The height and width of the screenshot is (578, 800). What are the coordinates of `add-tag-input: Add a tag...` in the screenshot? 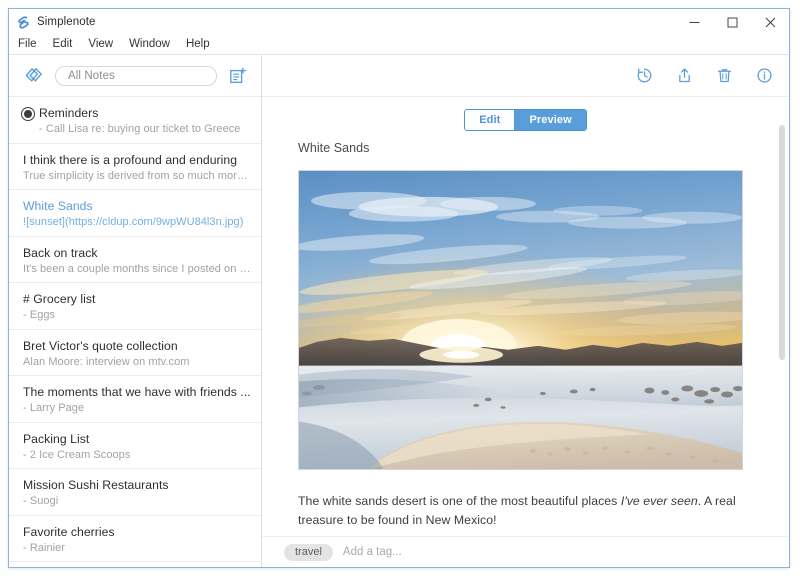 It's located at (372, 552).